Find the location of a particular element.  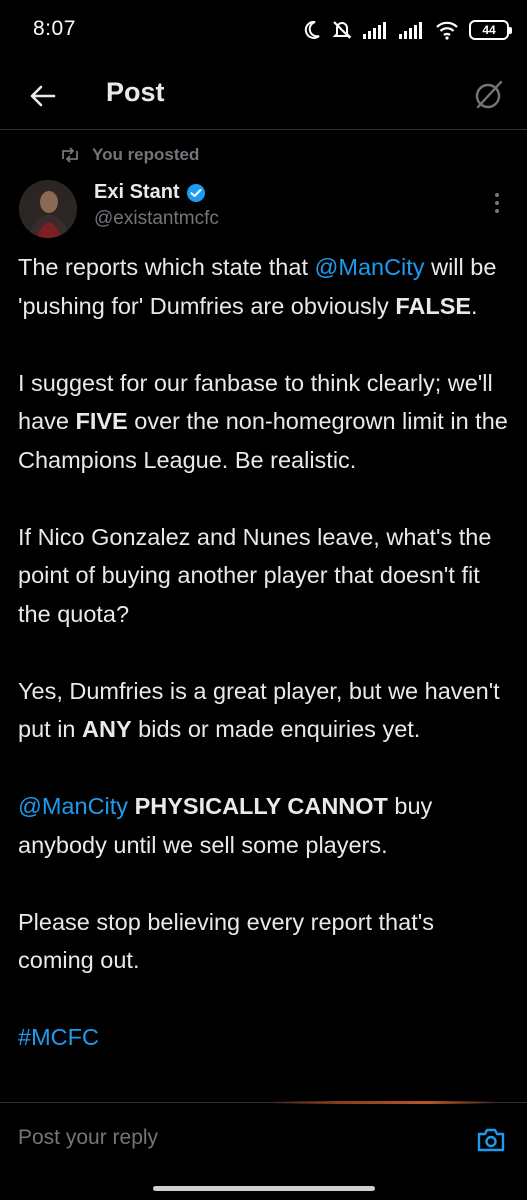

verified-badge-icon is located at coordinates (195, 192).